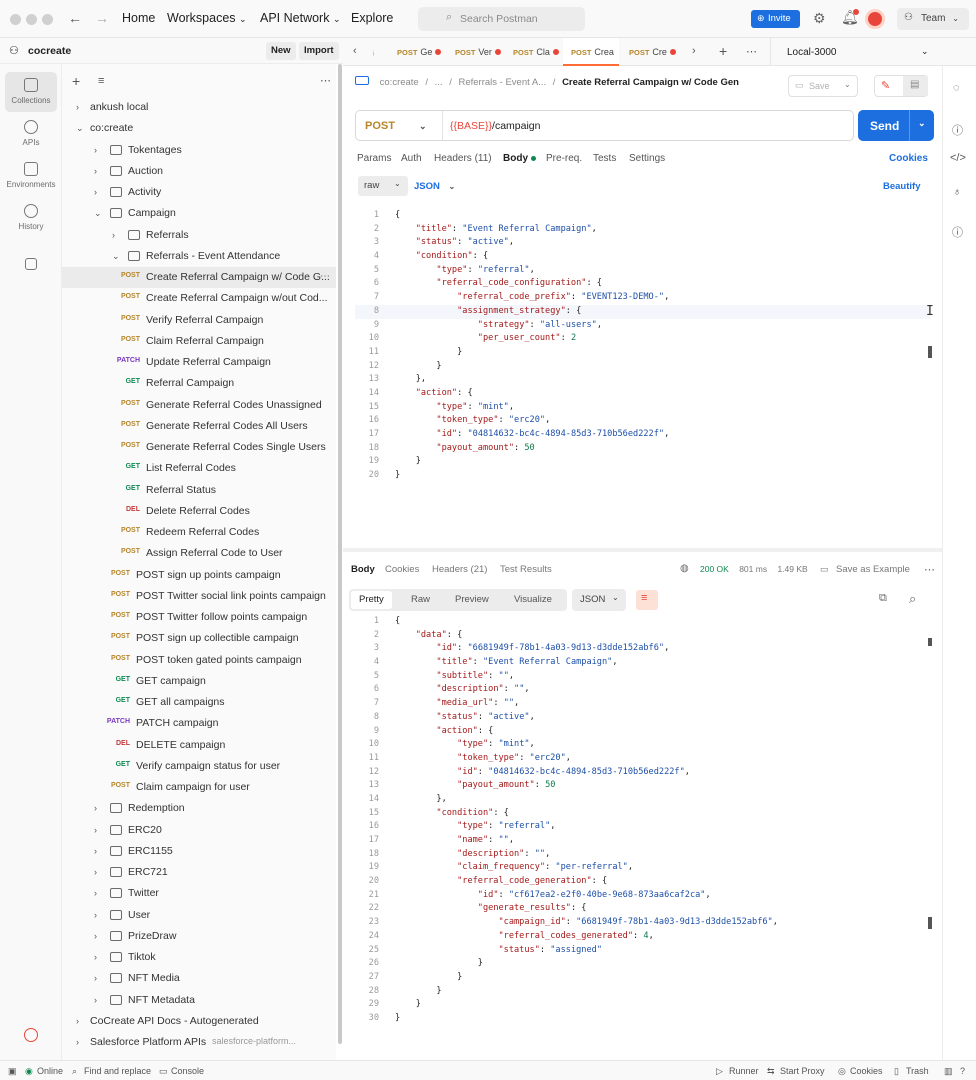  What do you see at coordinates (187, 1071) in the screenshot?
I see `console-button: Console` at bounding box center [187, 1071].